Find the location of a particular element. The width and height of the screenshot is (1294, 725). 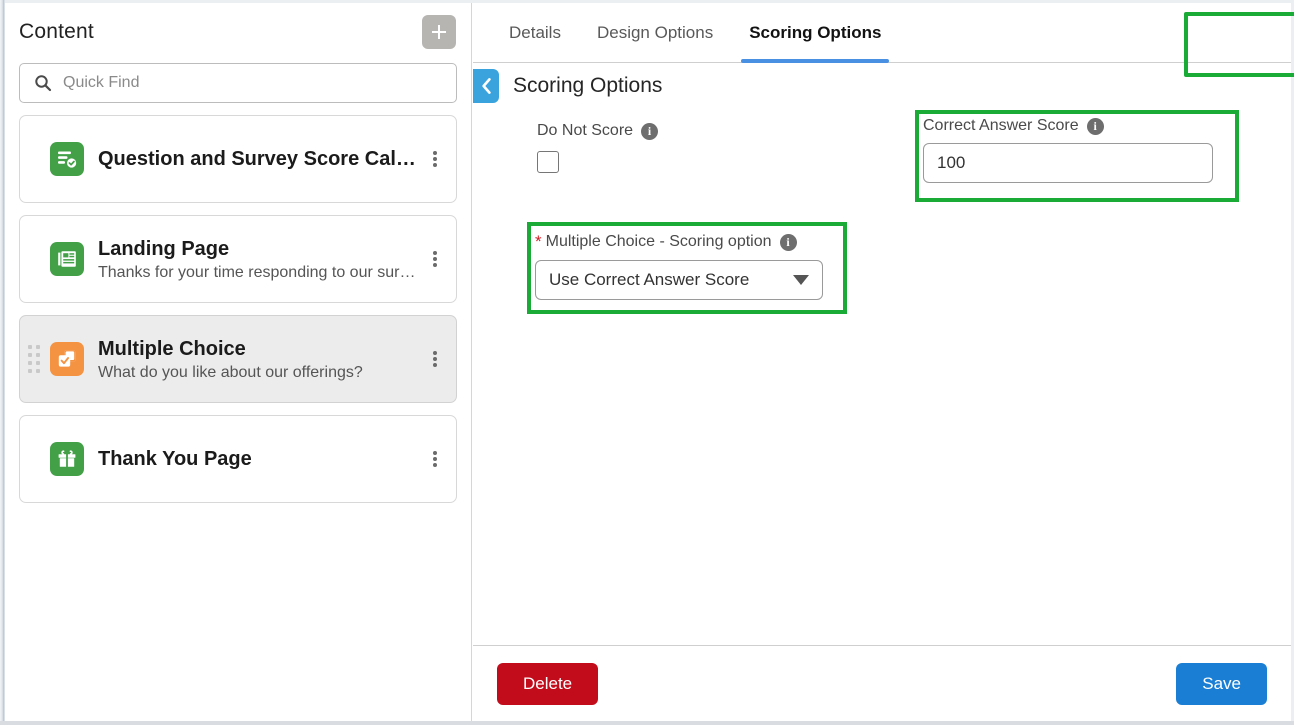

list-item-subtitle: What do you like about our offerings? is located at coordinates (230, 372).